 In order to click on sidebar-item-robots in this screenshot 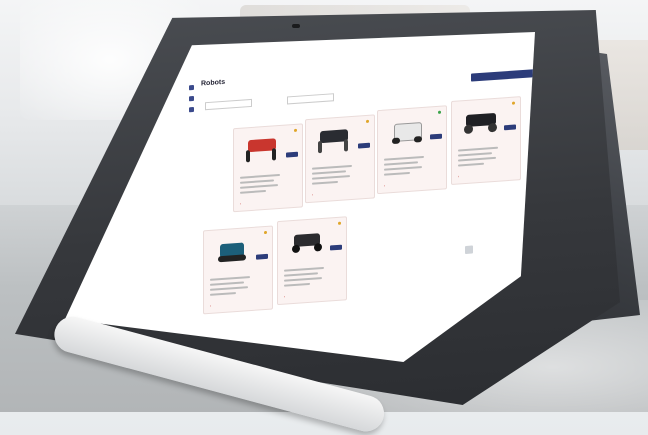, I will do `click(191, 98)`.